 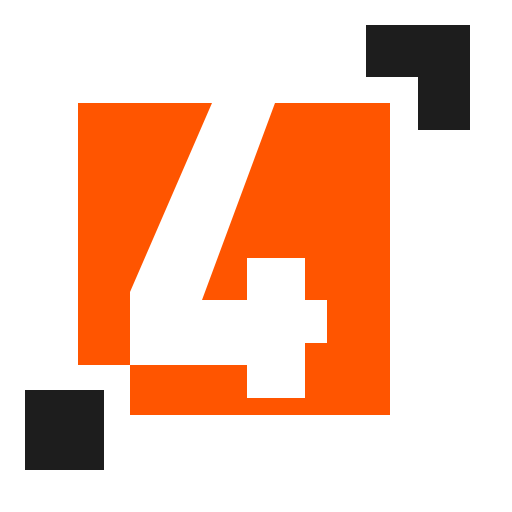 I want to click on bottom-left-square, so click(x=64, y=430).